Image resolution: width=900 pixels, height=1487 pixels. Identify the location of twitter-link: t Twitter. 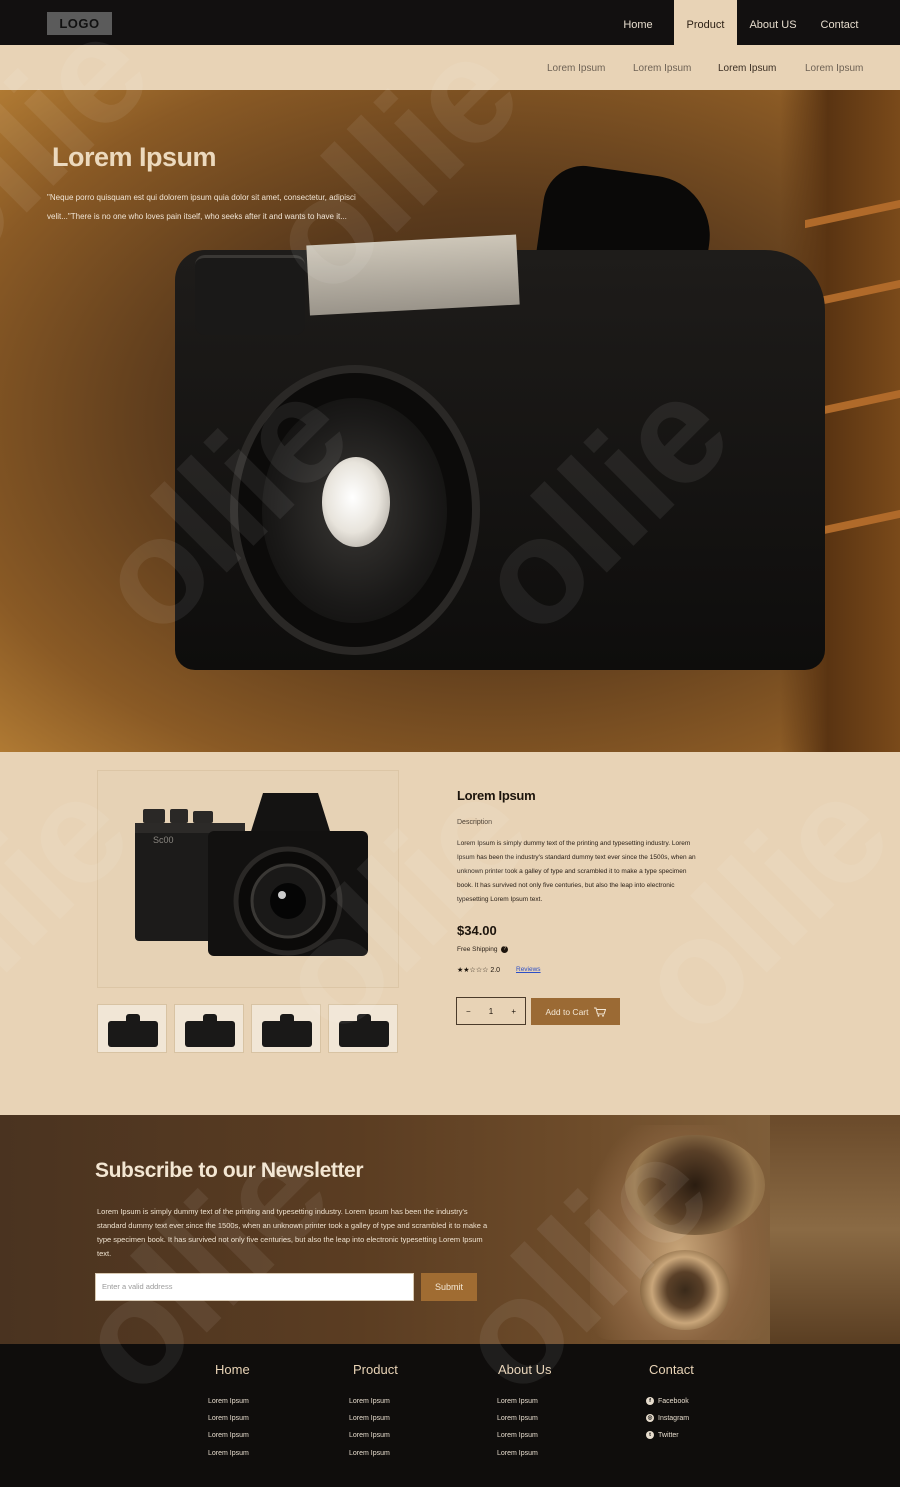
(662, 1435).